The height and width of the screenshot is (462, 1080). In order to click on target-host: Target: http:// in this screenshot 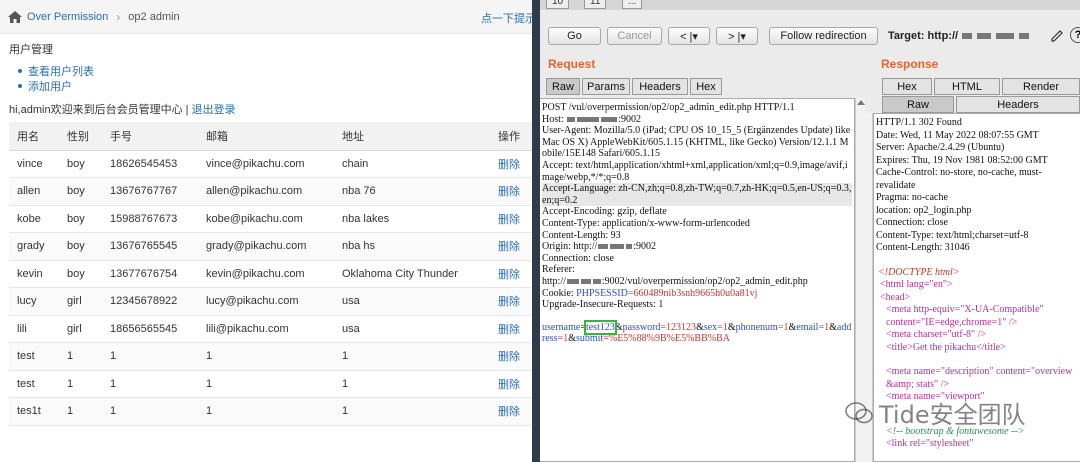, I will do `click(959, 36)`.